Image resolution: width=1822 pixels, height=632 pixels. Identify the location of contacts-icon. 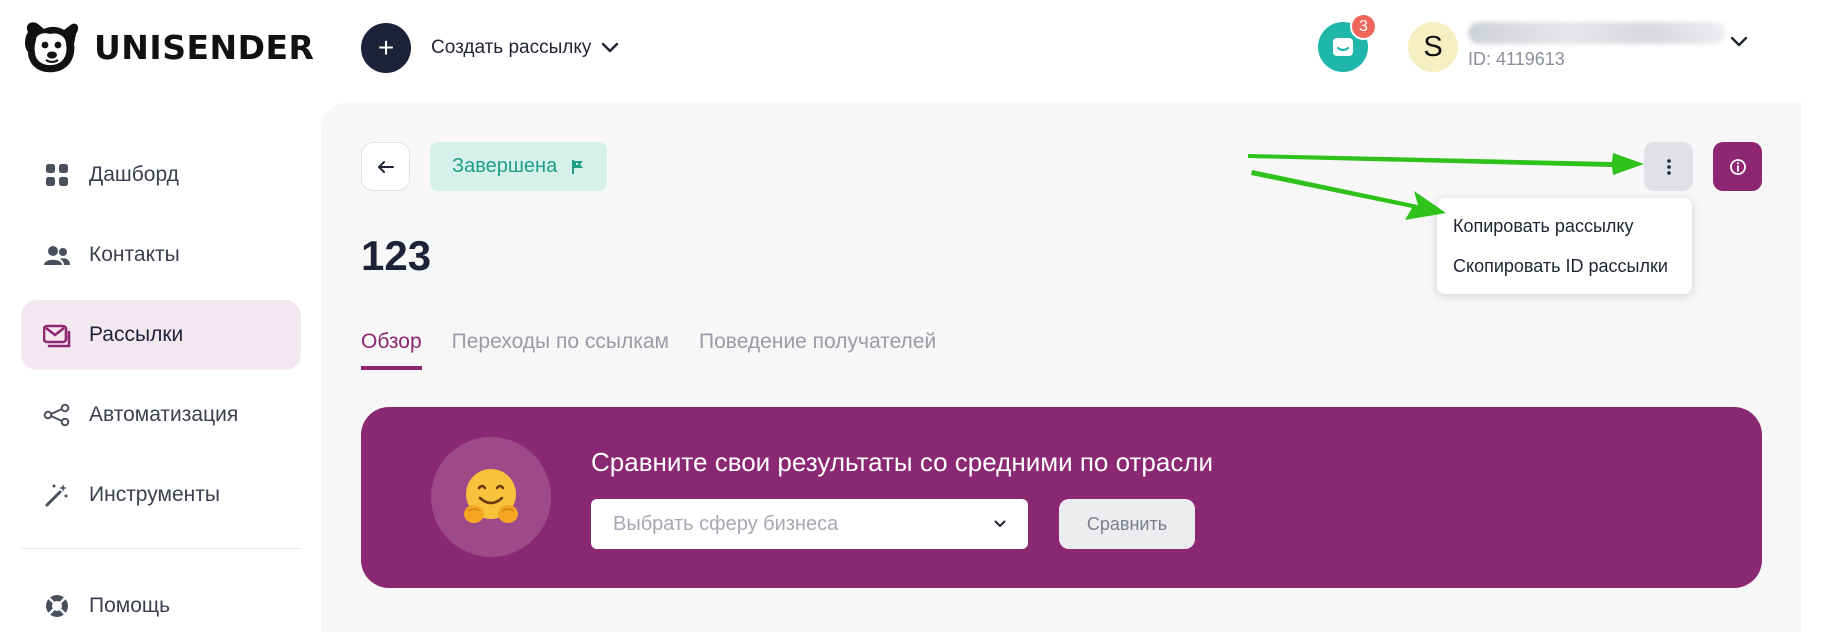
(57, 255).